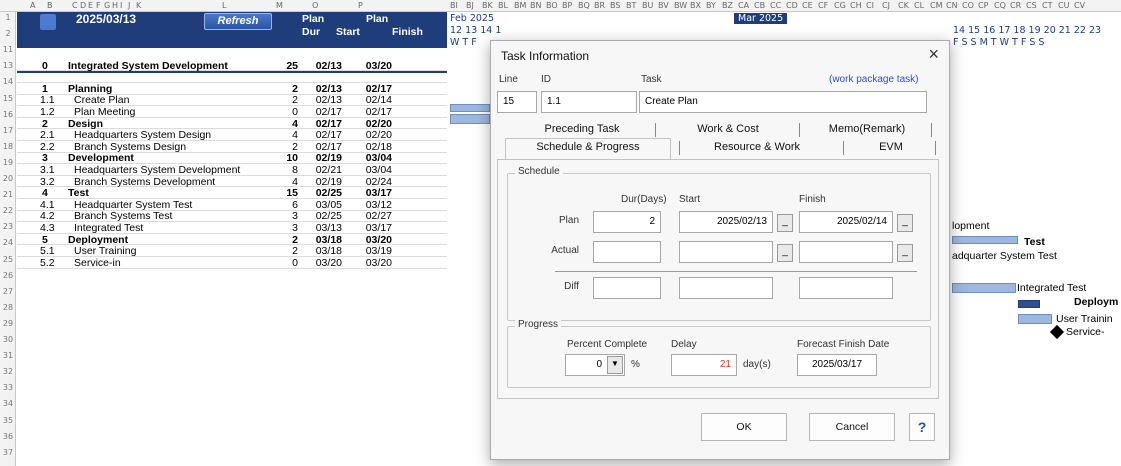 This screenshot has height=466, width=1121. What do you see at coordinates (680, 5) in the screenshot?
I see `column-header: BW` at bounding box center [680, 5].